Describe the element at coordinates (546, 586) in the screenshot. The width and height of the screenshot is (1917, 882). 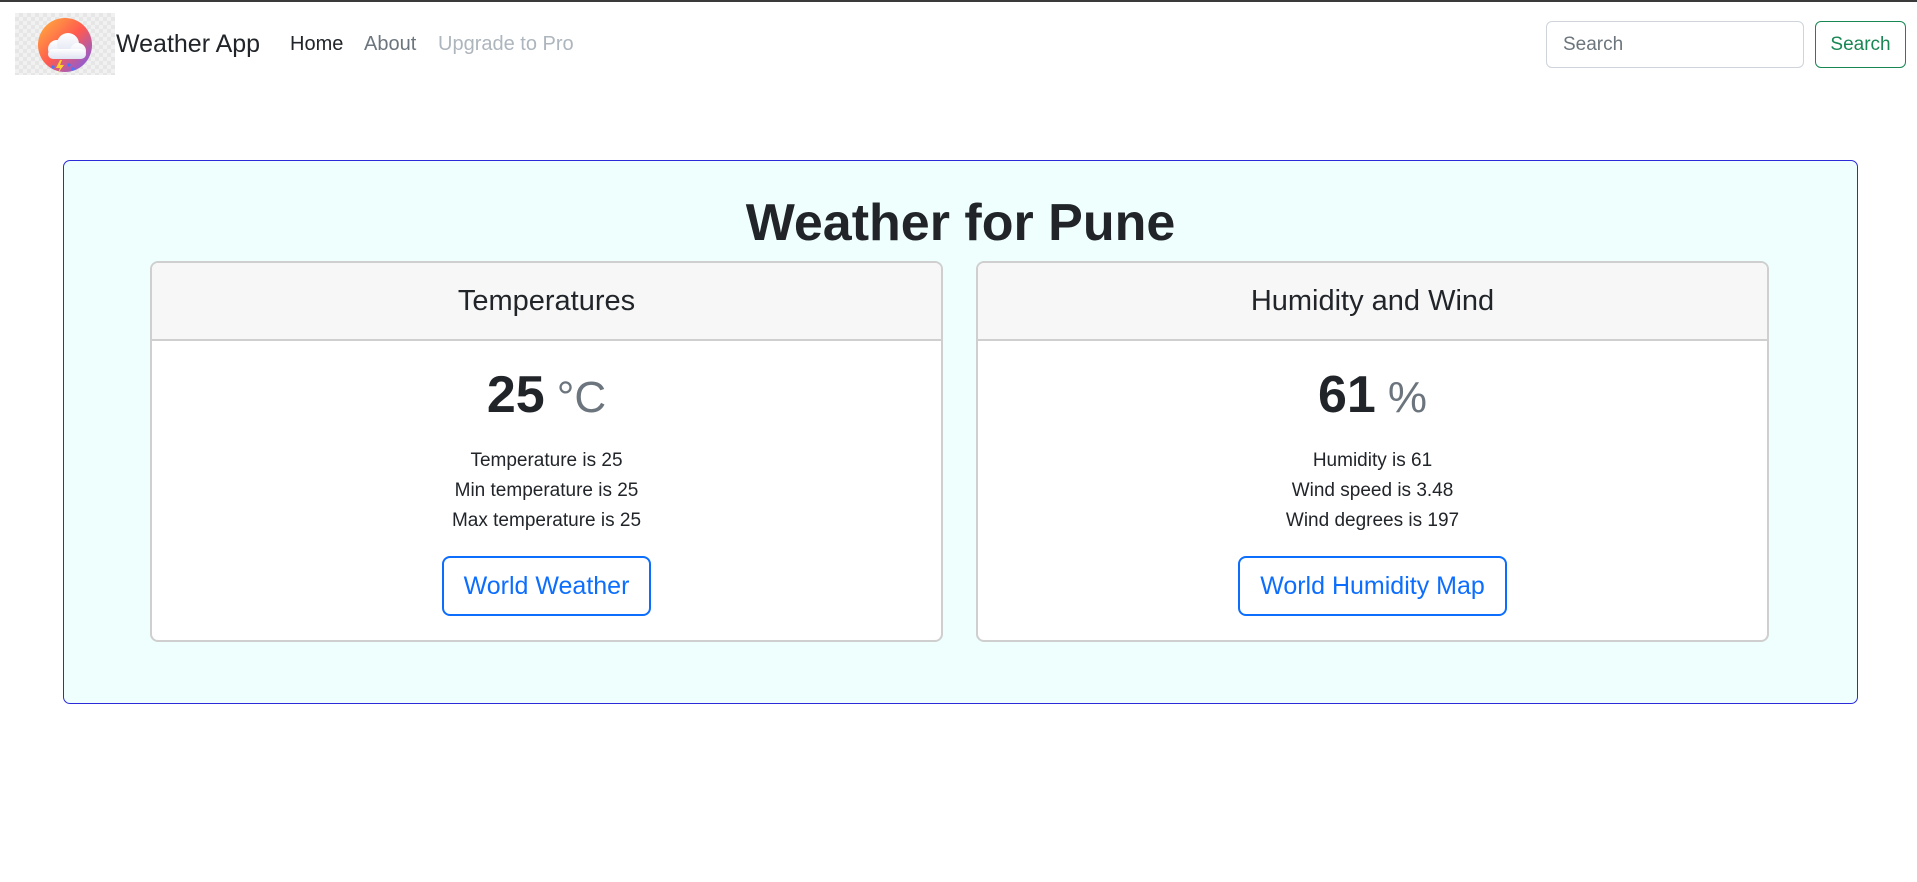
I see `world-weather-button: World Weather` at that location.